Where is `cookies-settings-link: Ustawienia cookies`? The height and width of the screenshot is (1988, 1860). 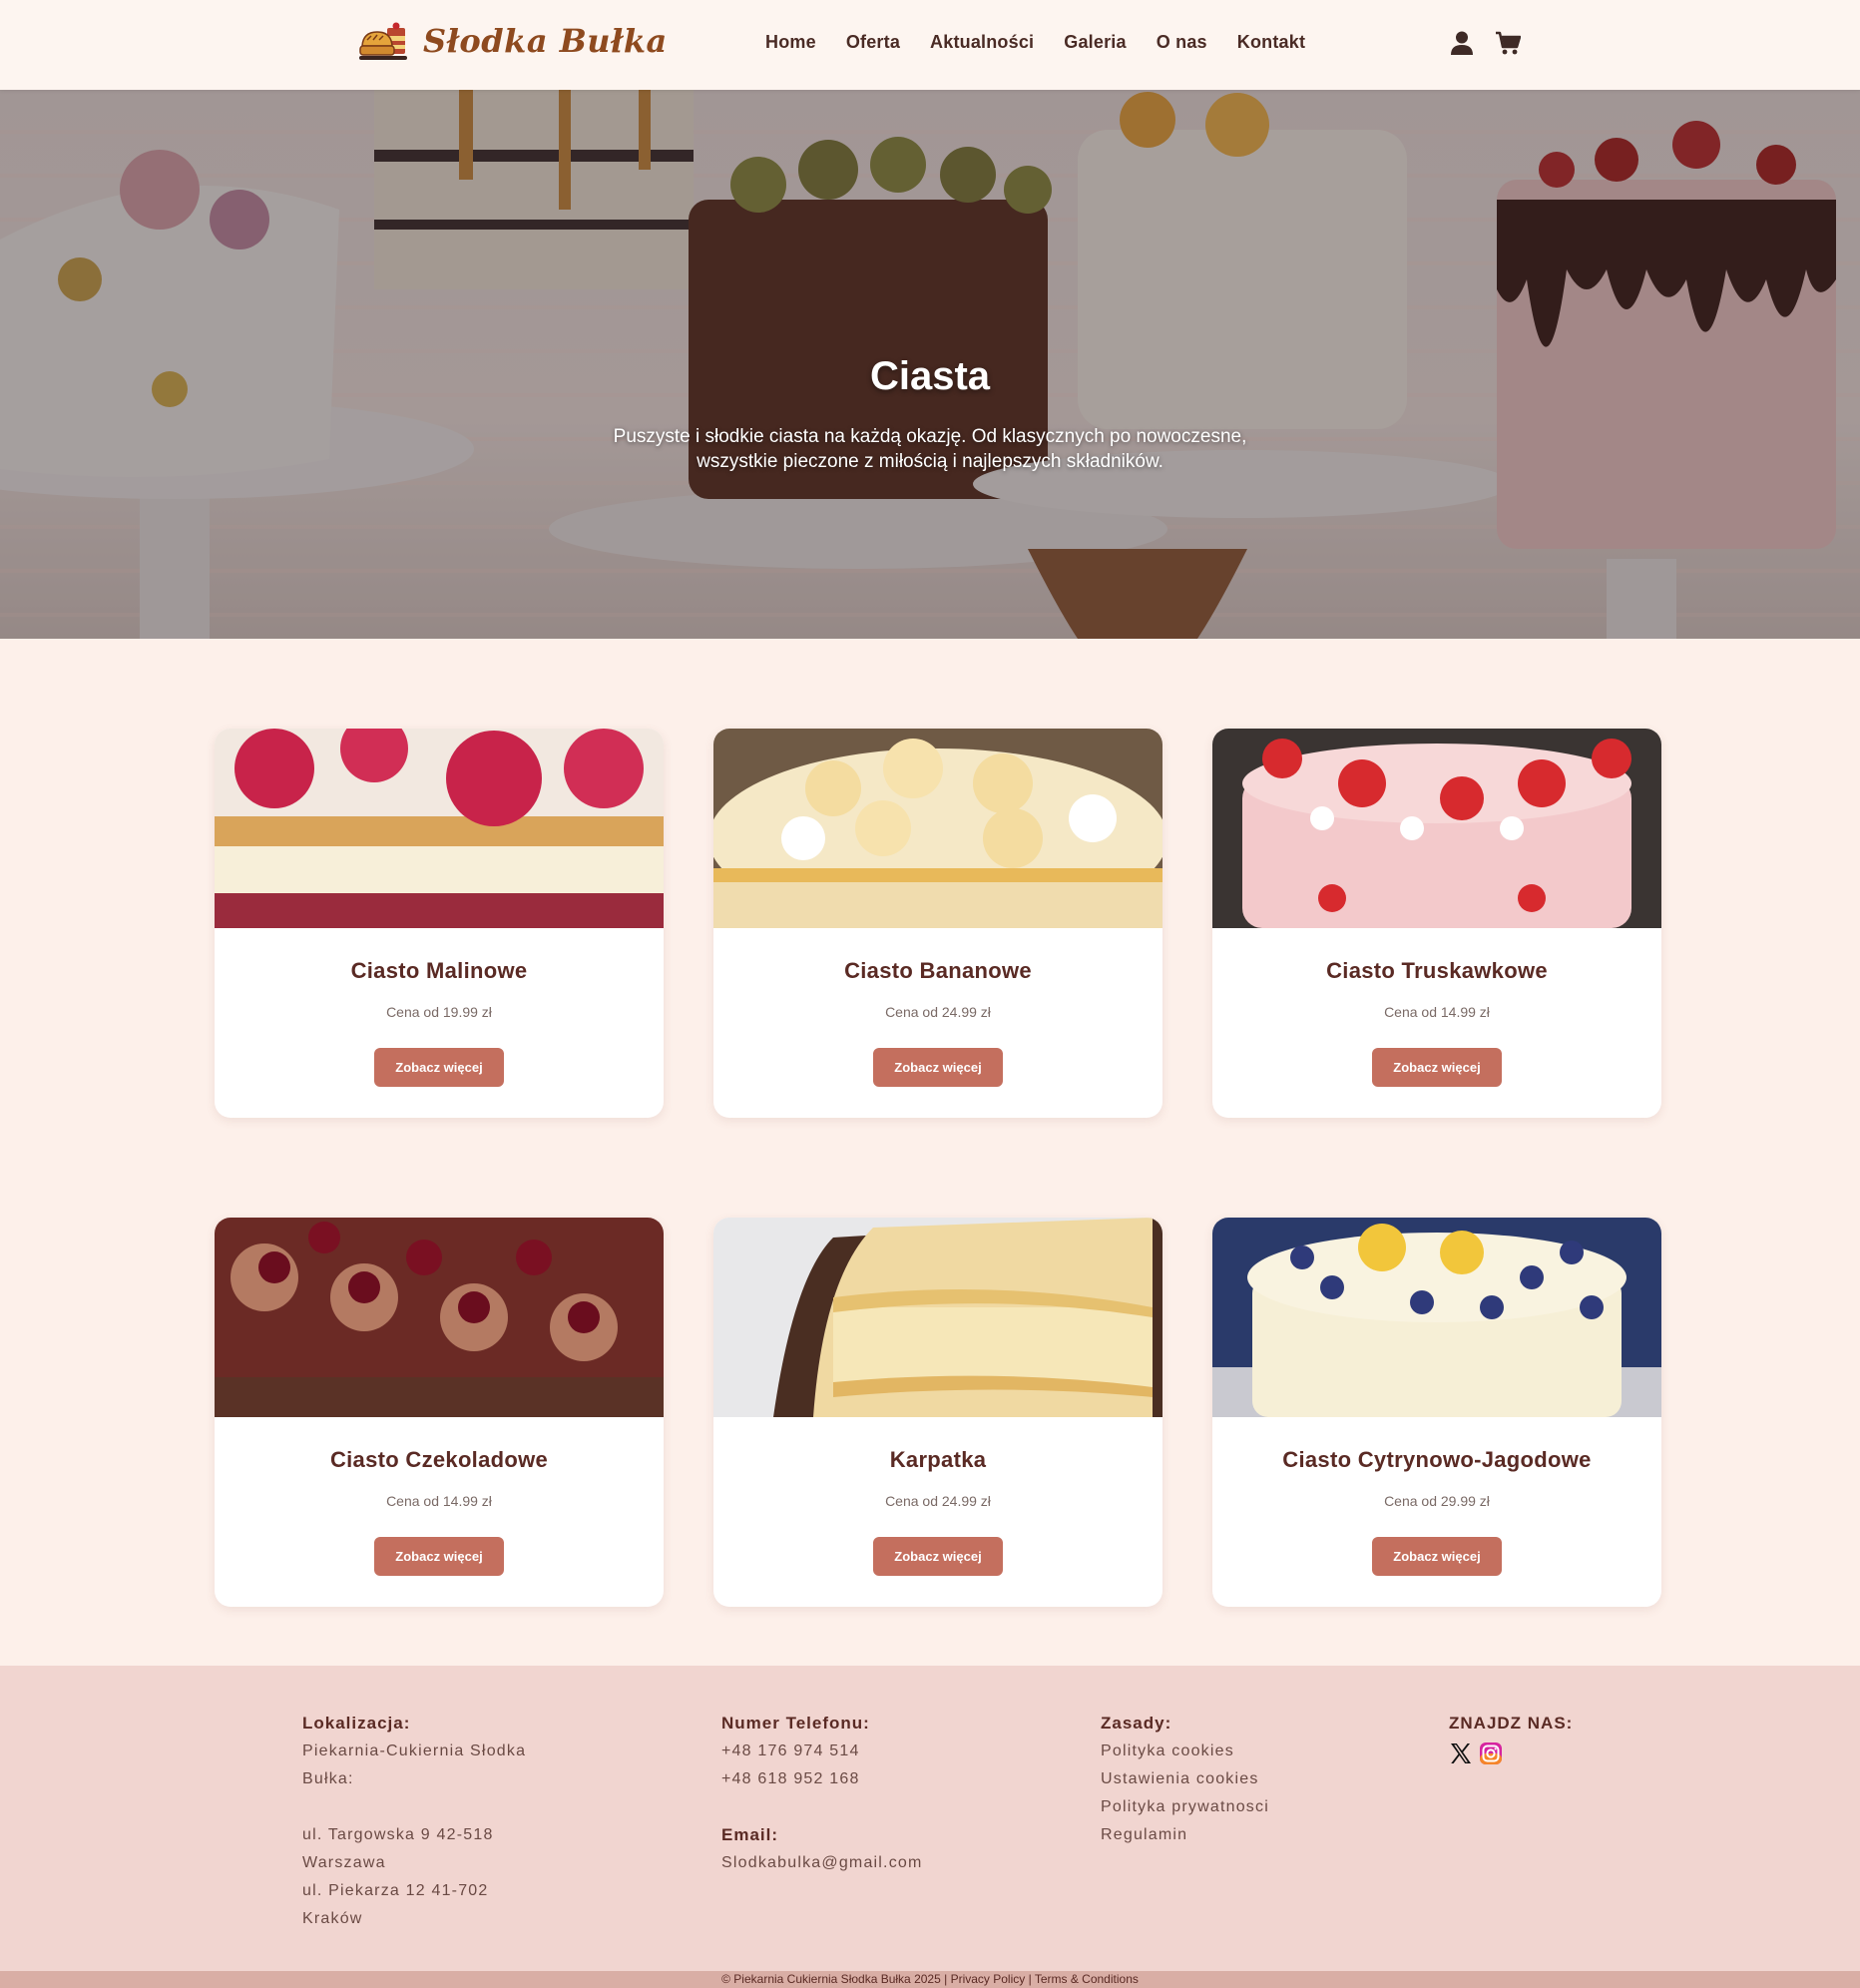
cookies-settings-link: Ustawienia cookies is located at coordinates (1230, 1779).